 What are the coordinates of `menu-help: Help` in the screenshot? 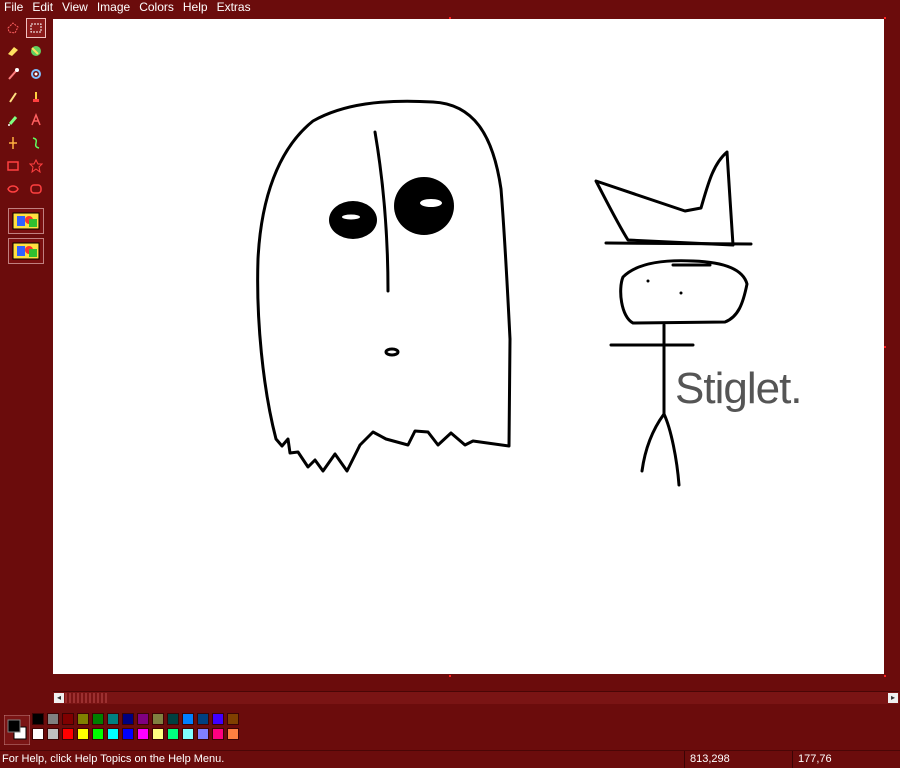 It's located at (196, 7).